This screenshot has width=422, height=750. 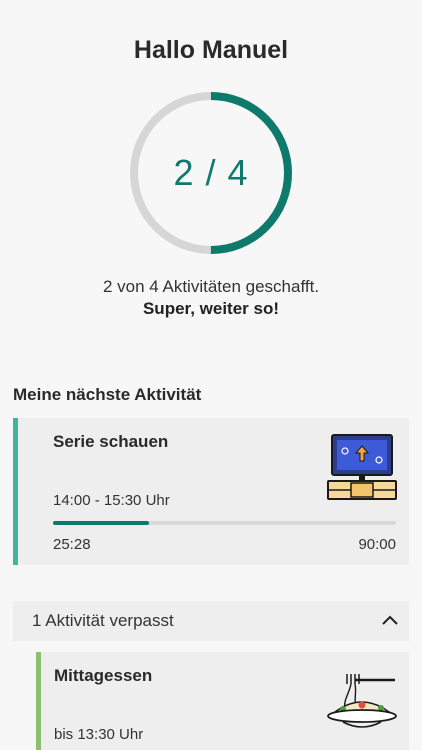 I want to click on missed-activities-label: 1 Aktivität verpasst, so click(x=103, y=620).